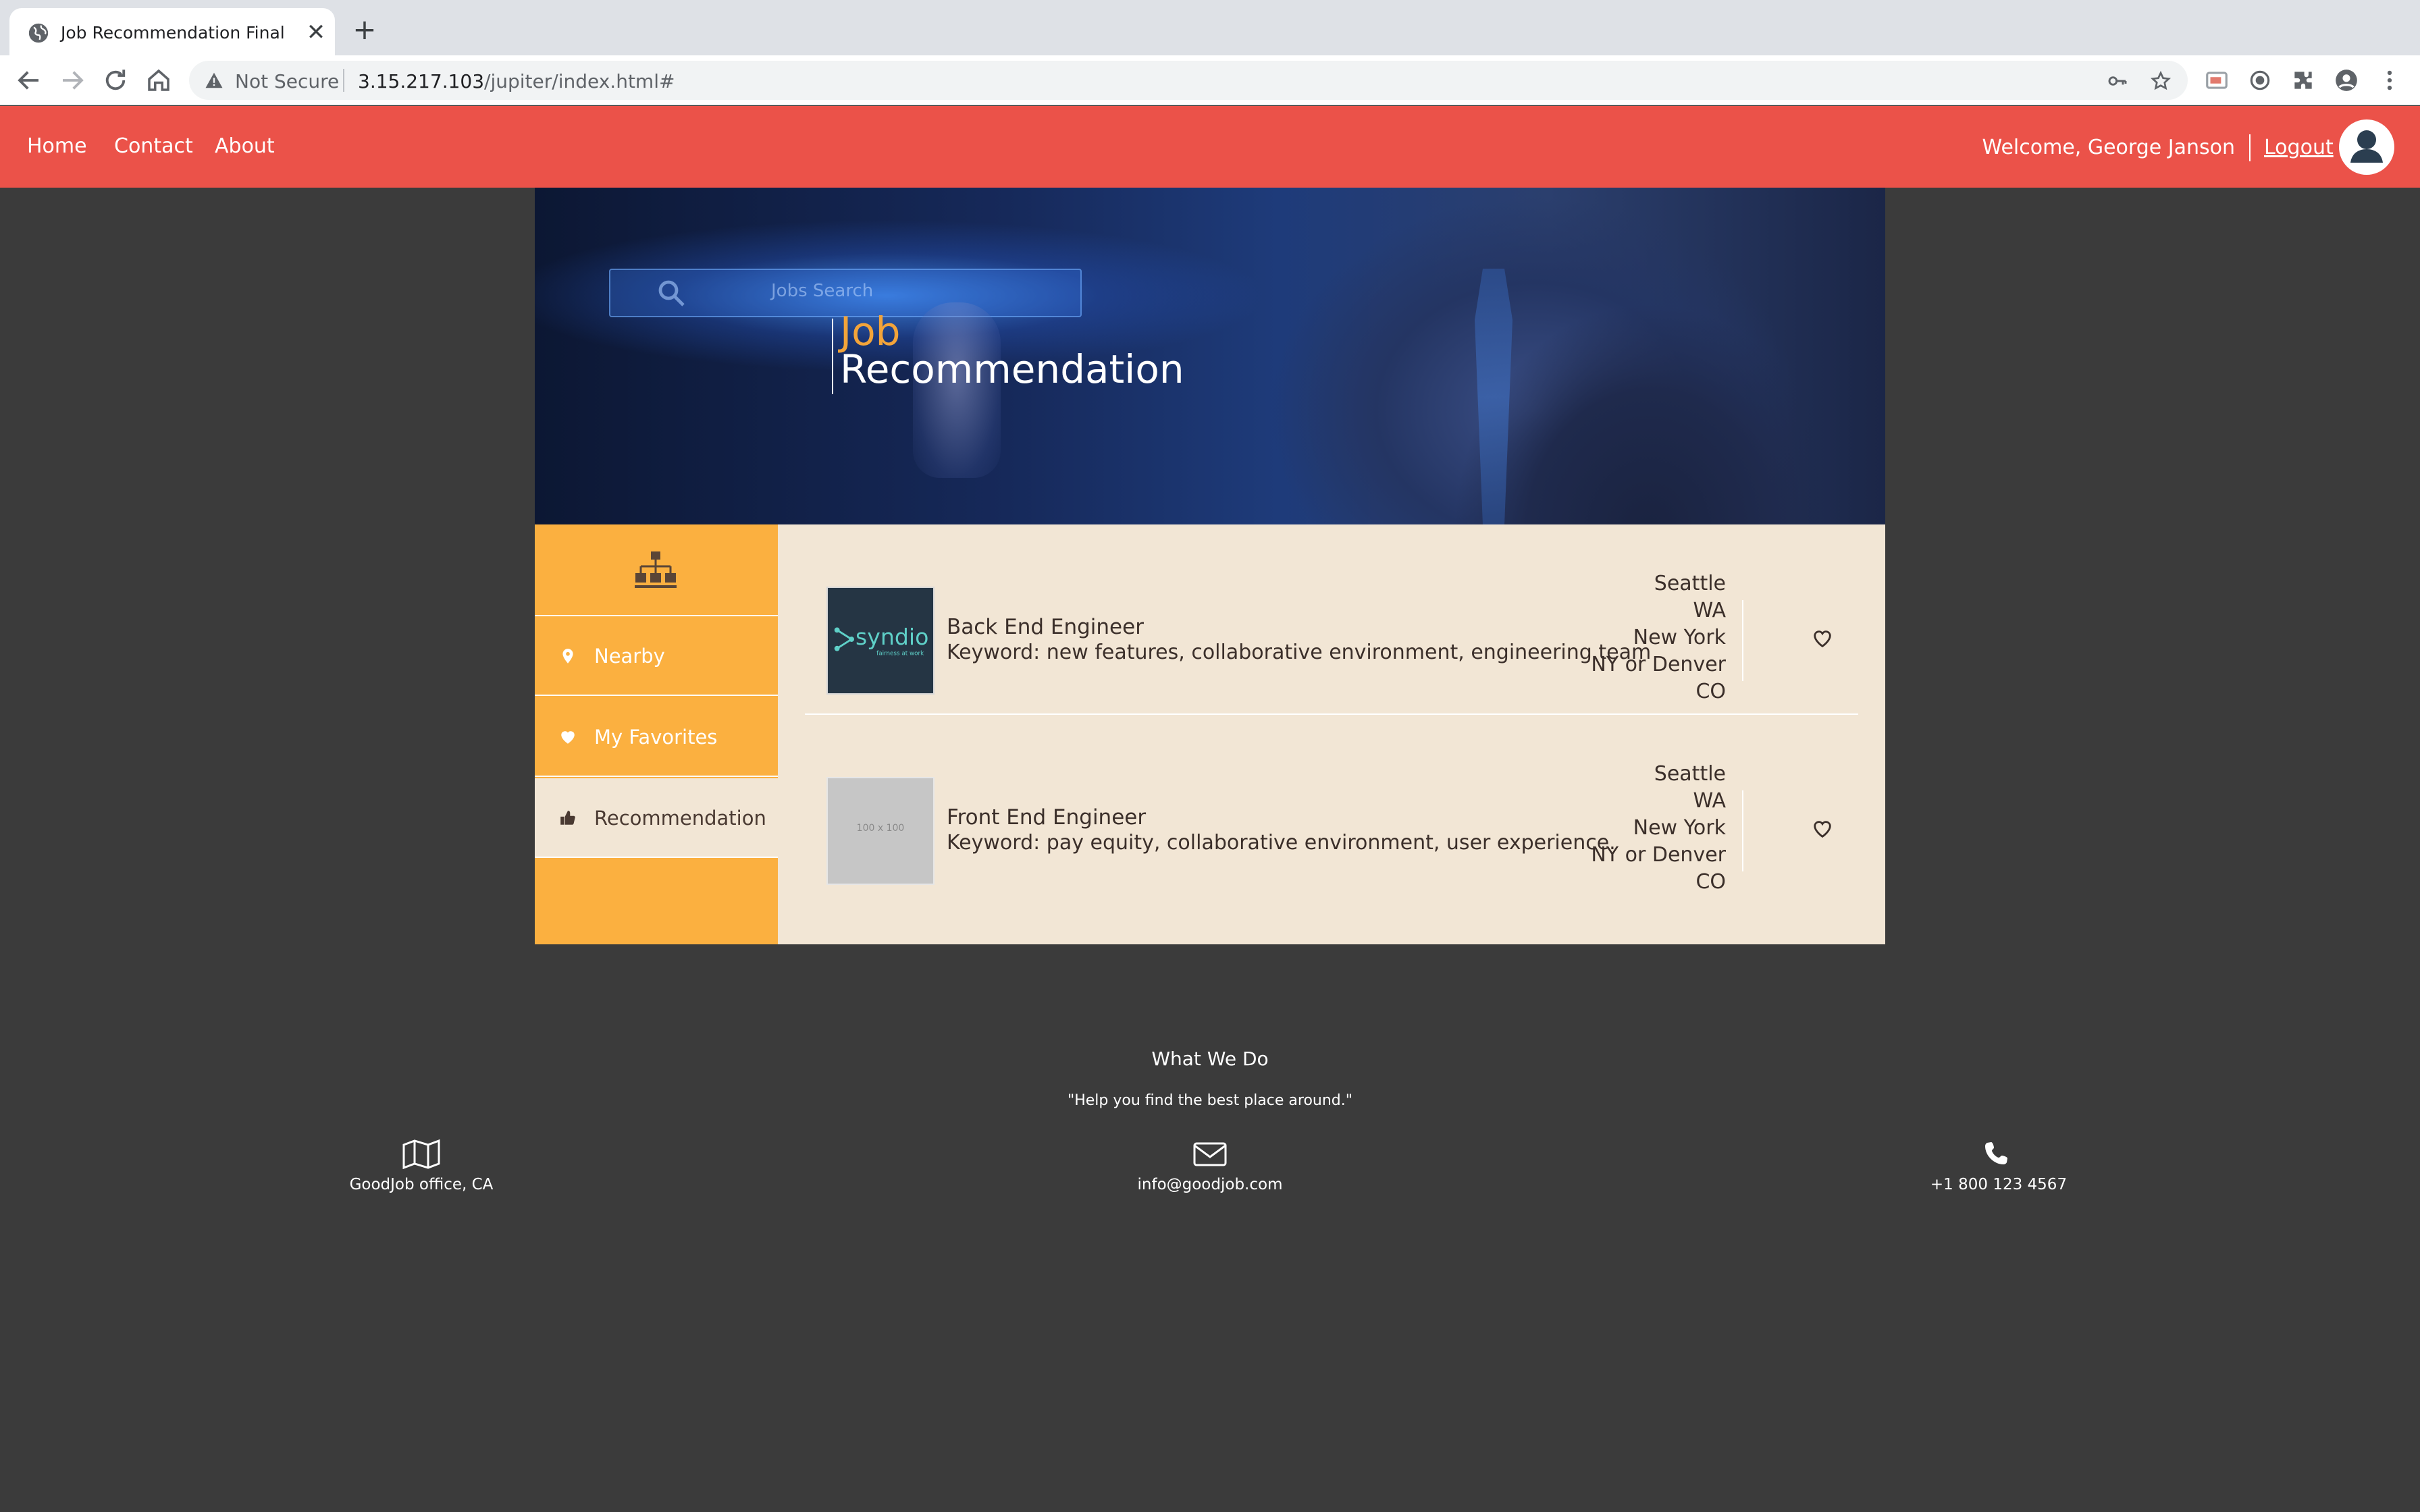 The image size is (2420, 1512). I want to click on sidebar-item-label: Nearby, so click(629, 656).